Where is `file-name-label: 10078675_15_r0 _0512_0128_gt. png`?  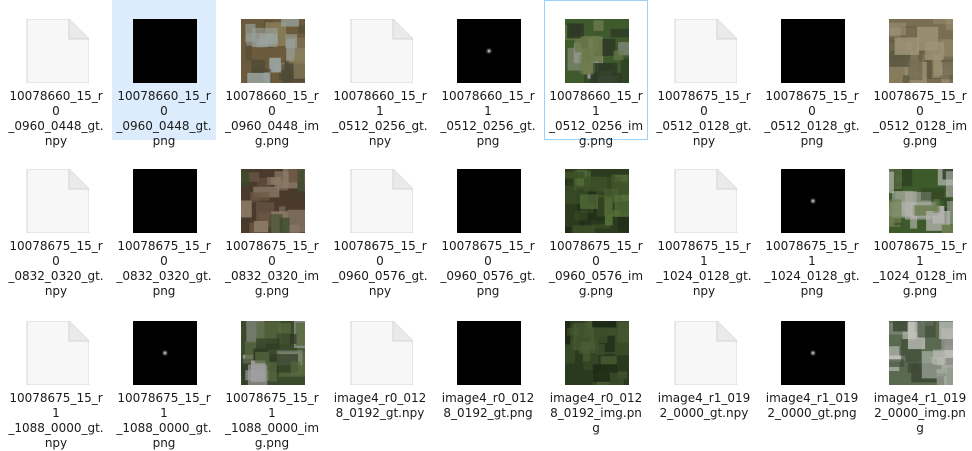
file-name-label: 10078675_15_r0 _0512_0128_gt. png is located at coordinates (812, 119).